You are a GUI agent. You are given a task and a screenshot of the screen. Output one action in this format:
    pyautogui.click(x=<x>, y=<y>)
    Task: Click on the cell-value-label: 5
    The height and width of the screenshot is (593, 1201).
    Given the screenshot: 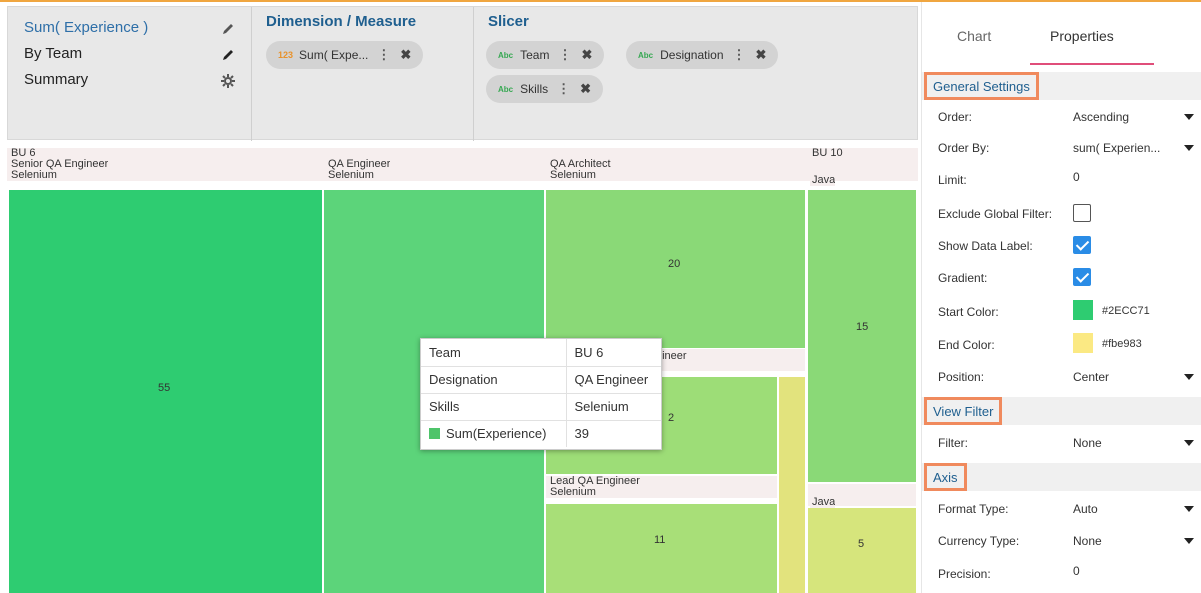 What is the action you would take?
    pyautogui.click(x=861, y=544)
    